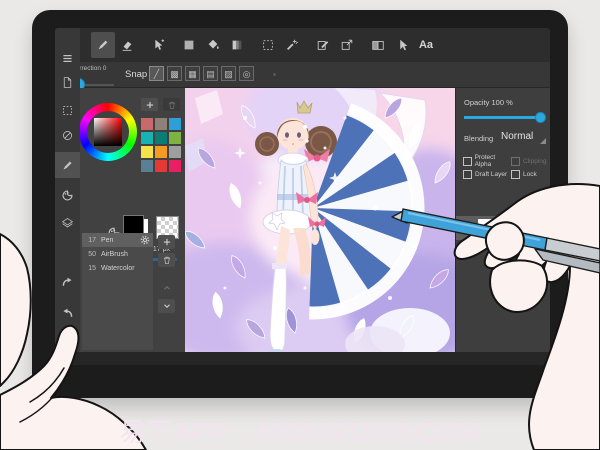 This screenshot has height=450, width=600. Describe the element at coordinates (302, 358) in the screenshot. I see `bottom-strip` at that location.